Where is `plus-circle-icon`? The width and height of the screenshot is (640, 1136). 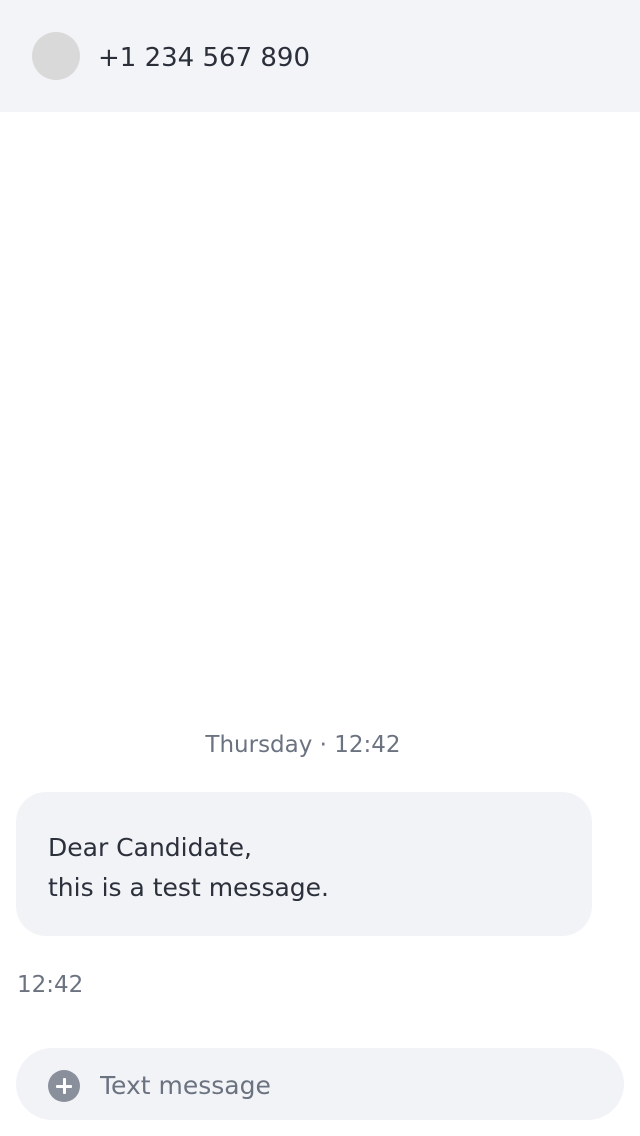
plus-circle-icon is located at coordinates (64, 1086).